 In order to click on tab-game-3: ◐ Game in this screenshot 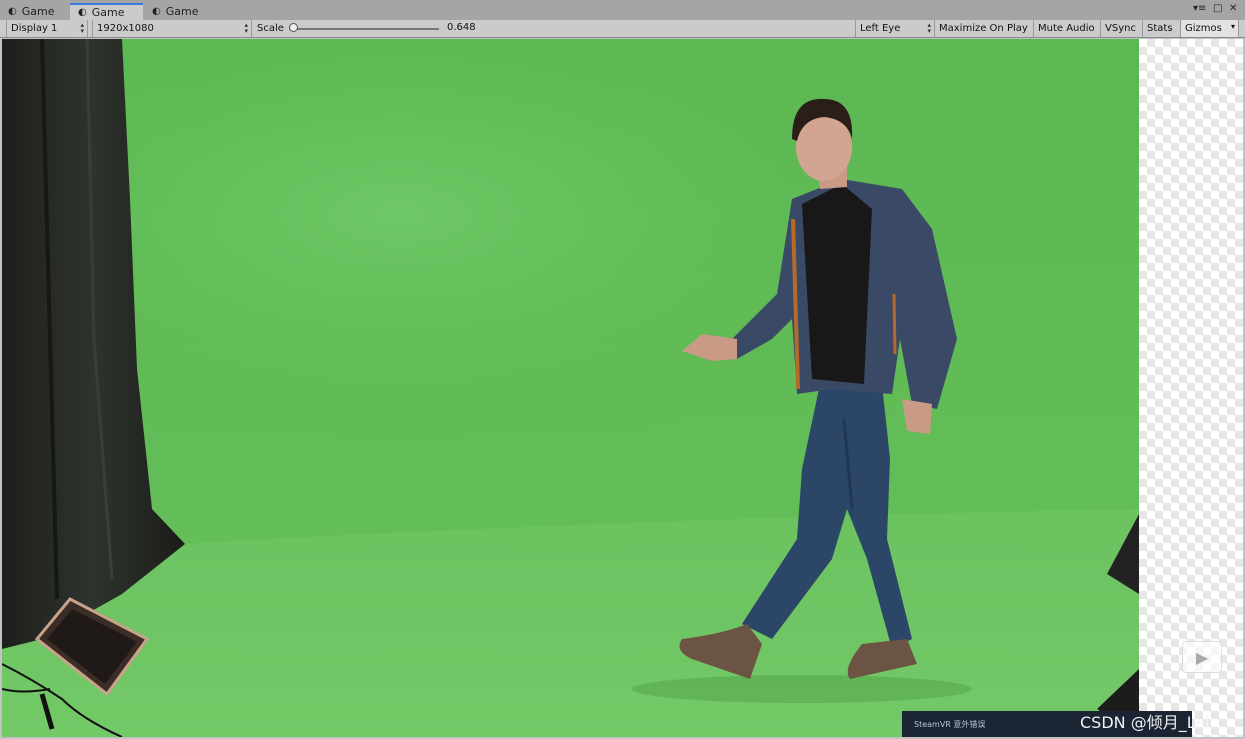, I will do `click(175, 11)`.